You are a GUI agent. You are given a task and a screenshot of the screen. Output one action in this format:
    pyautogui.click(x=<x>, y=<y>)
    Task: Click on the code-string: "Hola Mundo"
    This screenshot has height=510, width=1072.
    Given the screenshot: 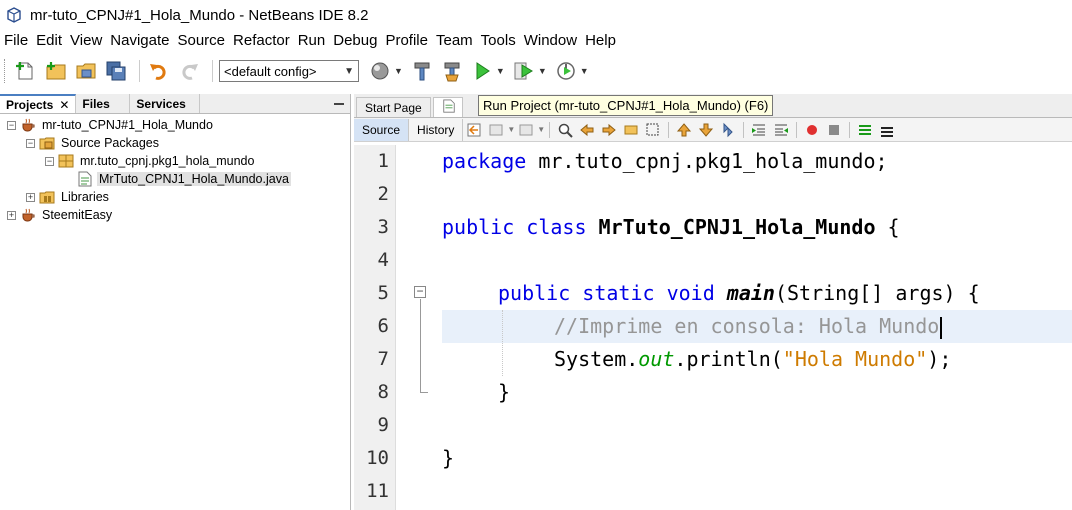 What is the action you would take?
    pyautogui.click(x=855, y=359)
    